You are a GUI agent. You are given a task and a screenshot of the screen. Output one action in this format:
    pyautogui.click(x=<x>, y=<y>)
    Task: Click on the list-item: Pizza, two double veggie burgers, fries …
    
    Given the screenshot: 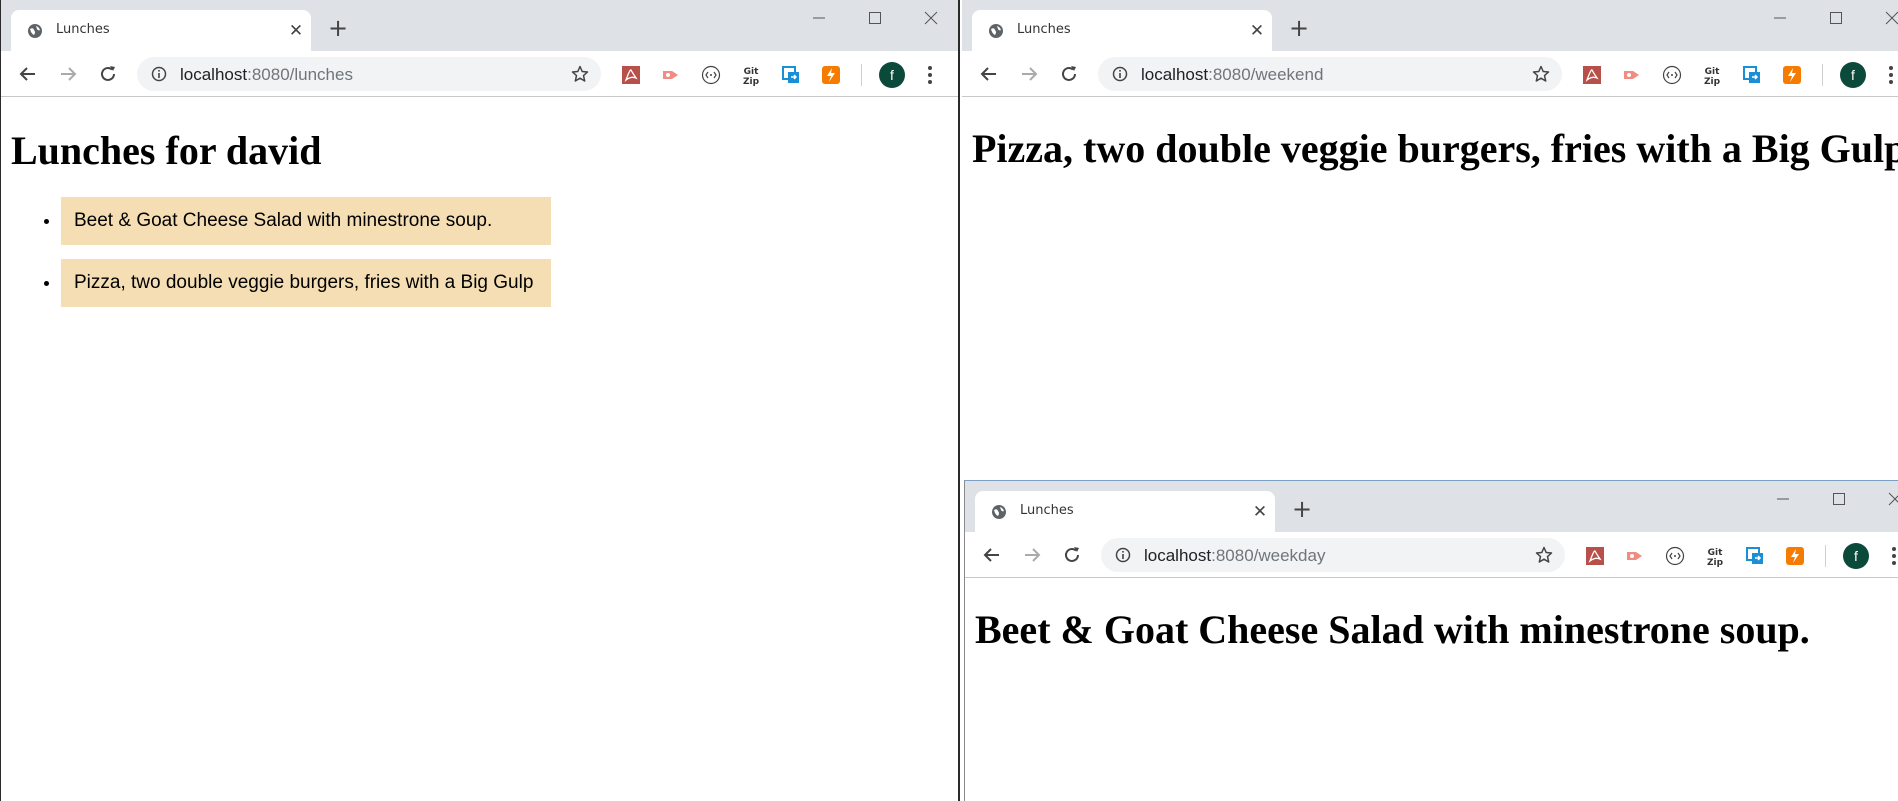 What is the action you would take?
    pyautogui.click(x=306, y=283)
    